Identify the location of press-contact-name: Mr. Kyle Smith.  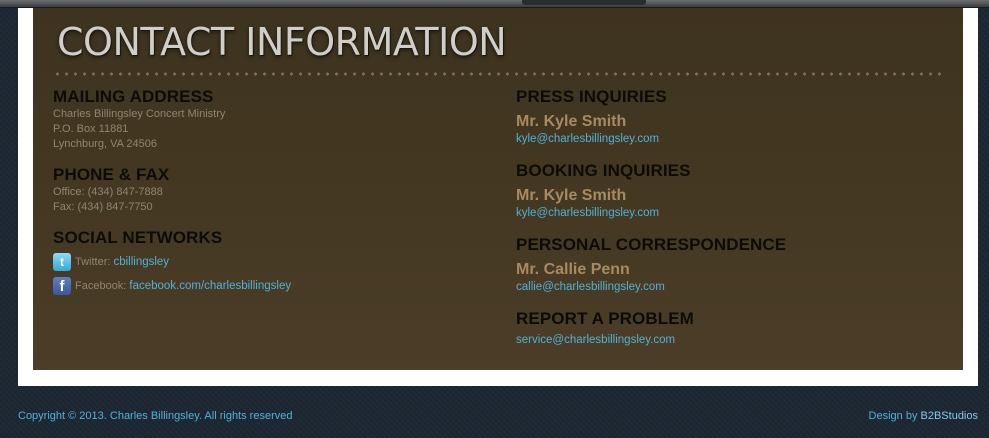
(571, 121).